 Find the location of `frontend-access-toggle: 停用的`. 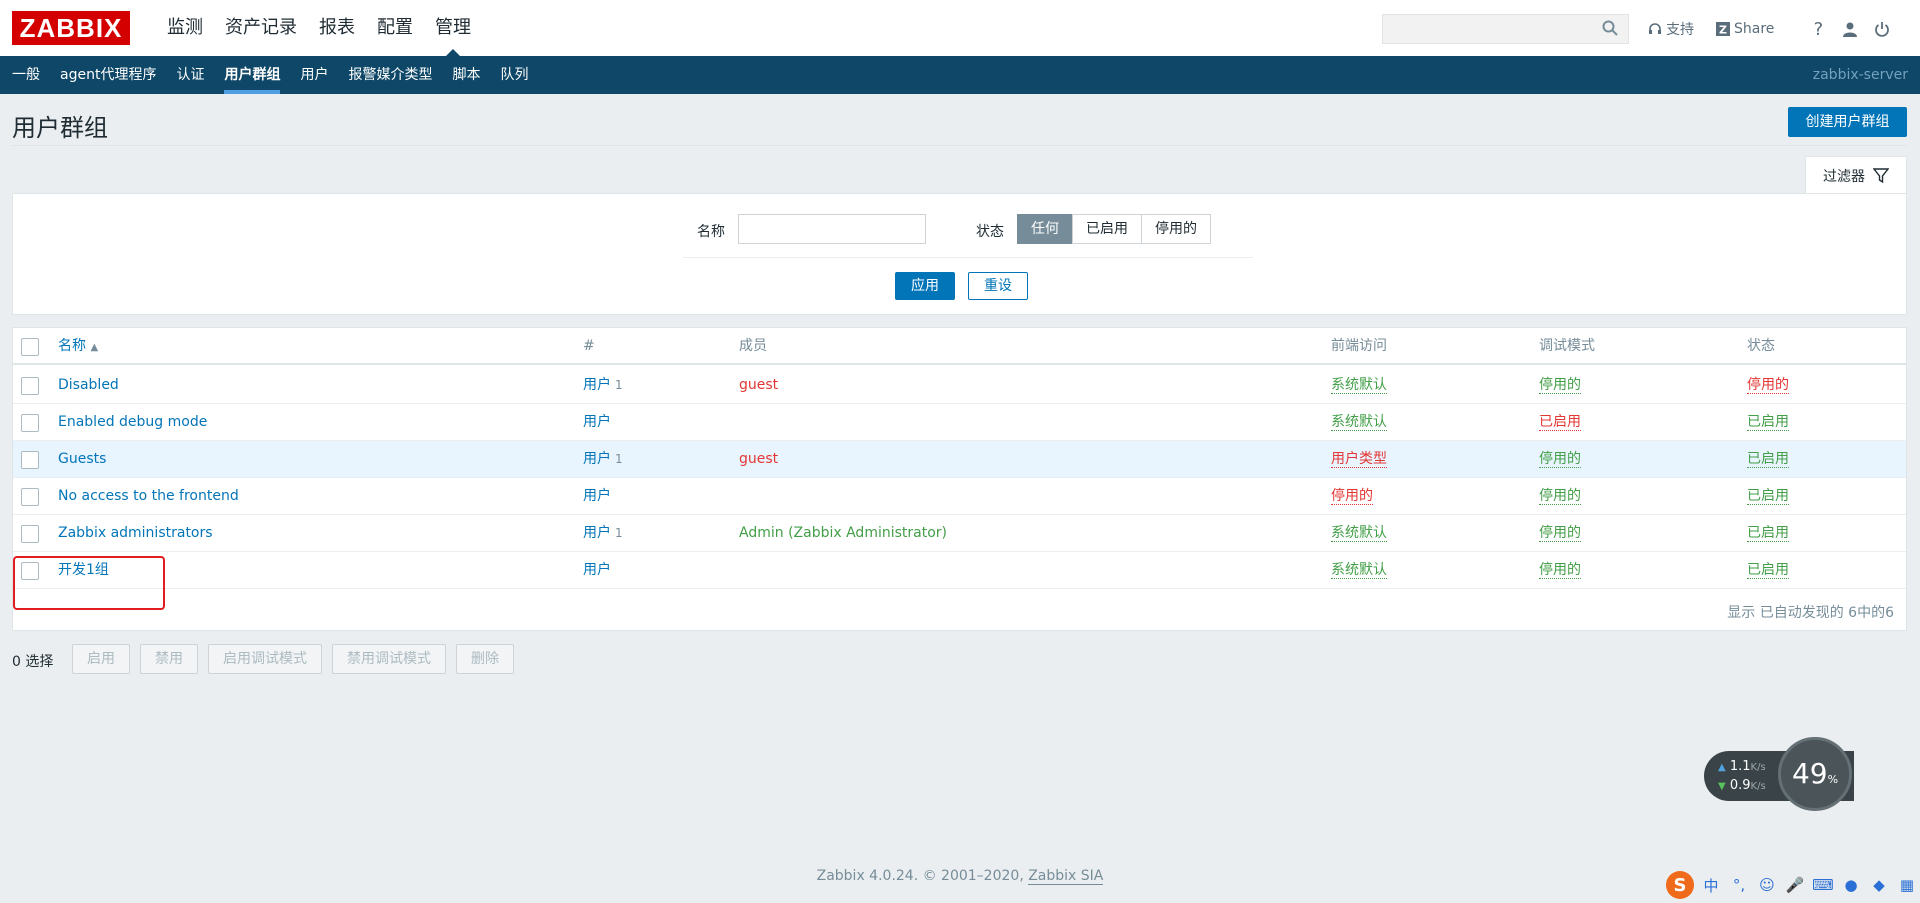

frontend-access-toggle: 停用的 is located at coordinates (1352, 496).